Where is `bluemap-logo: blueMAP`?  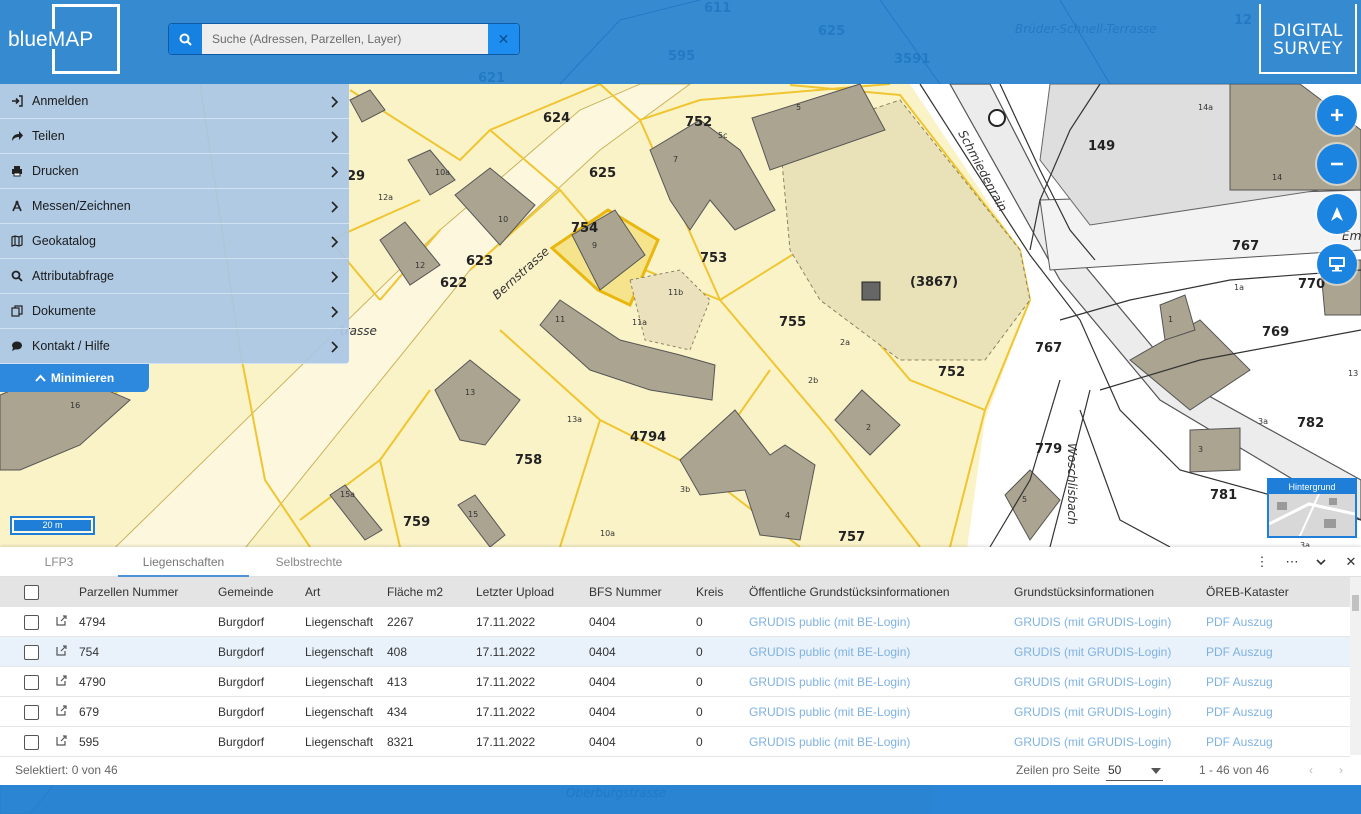
bluemap-logo: blueMAP is located at coordinates (64, 39).